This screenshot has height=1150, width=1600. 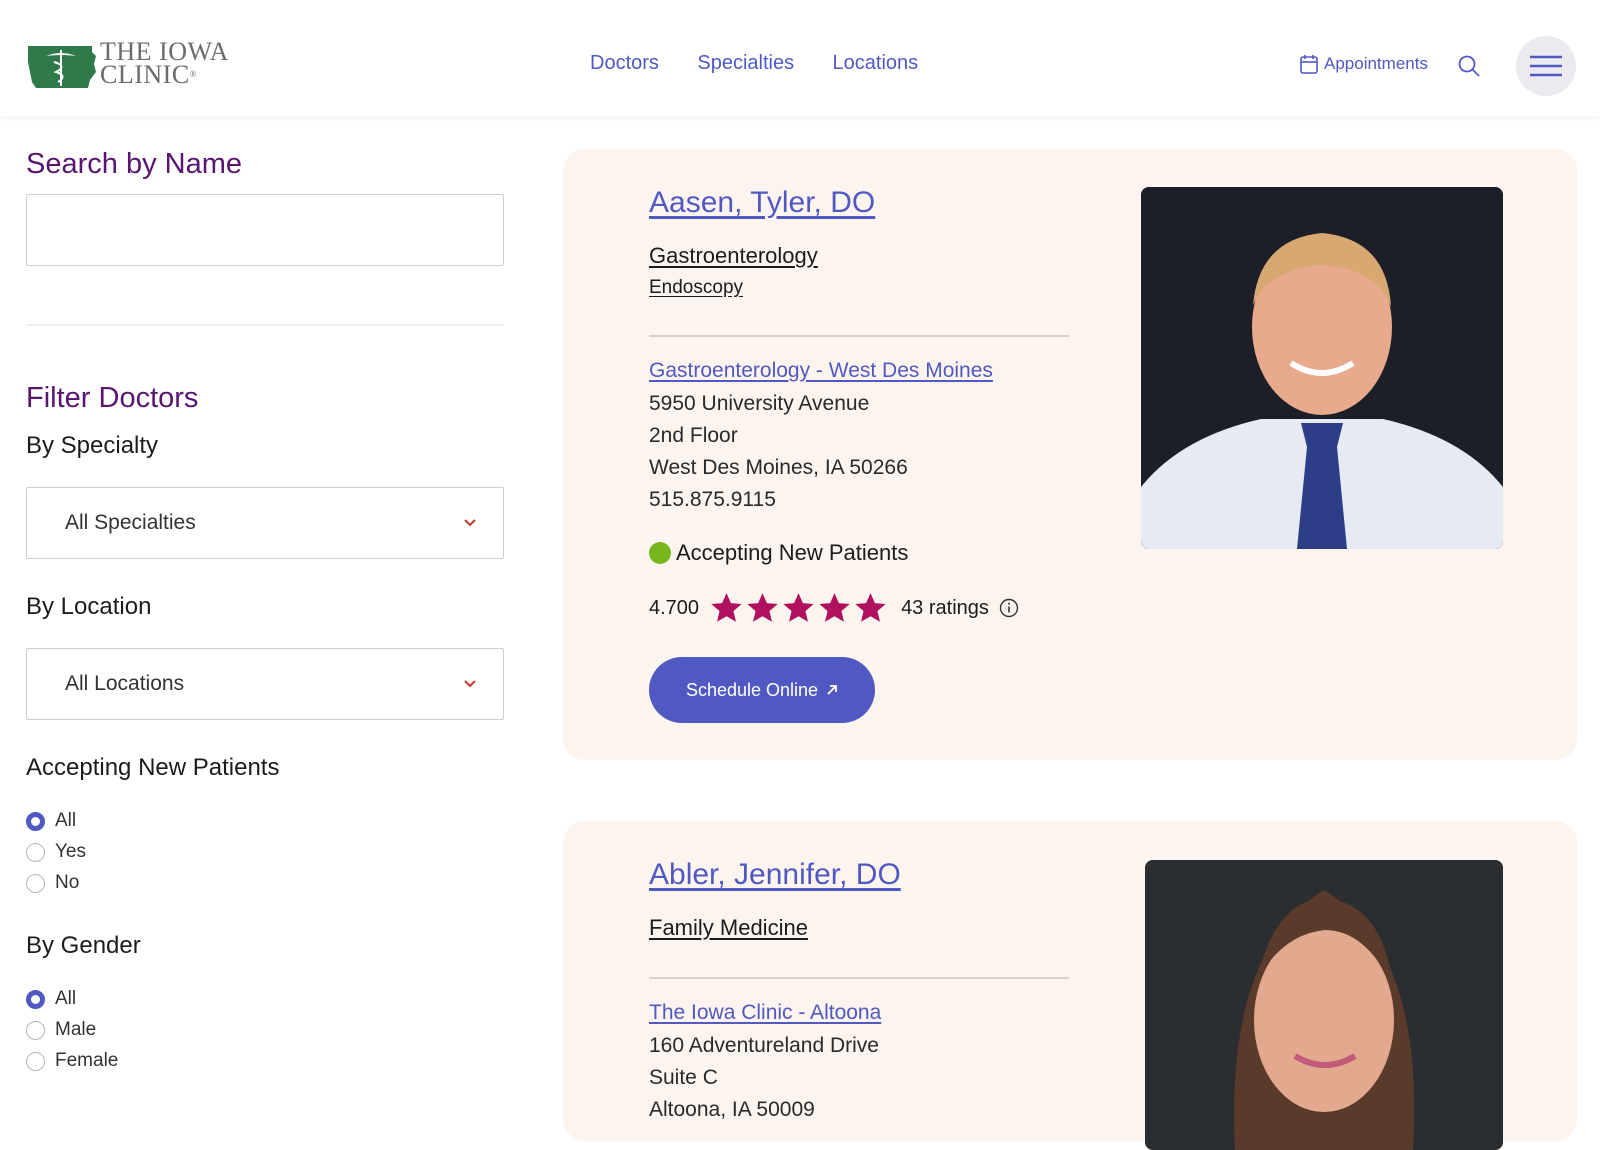 I want to click on appointments-label: Appointments, so click(x=1376, y=63).